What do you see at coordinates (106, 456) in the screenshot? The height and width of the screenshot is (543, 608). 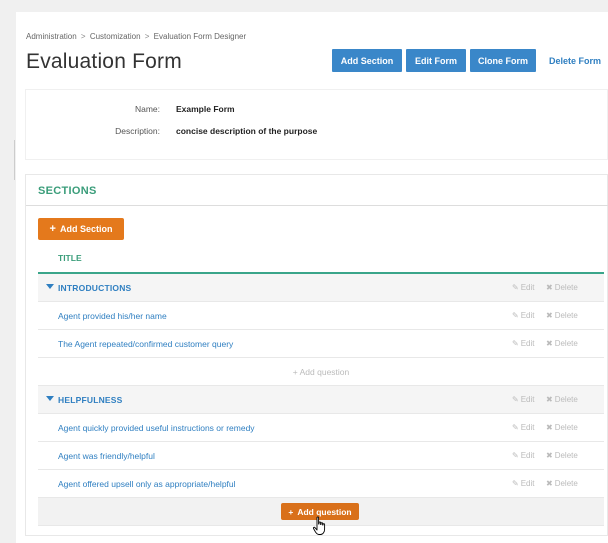 I see `question-text: Agent was friendly/helpful` at bounding box center [106, 456].